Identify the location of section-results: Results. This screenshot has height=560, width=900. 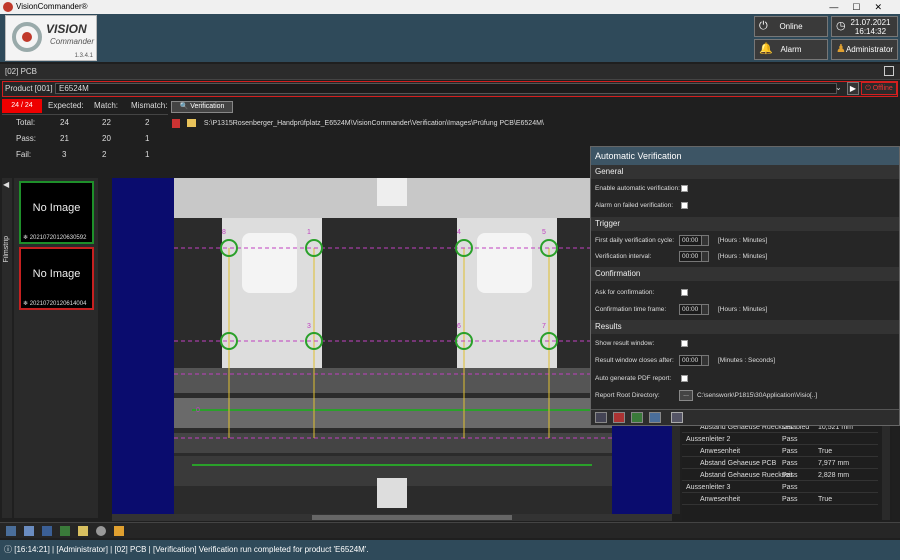
(745, 327).